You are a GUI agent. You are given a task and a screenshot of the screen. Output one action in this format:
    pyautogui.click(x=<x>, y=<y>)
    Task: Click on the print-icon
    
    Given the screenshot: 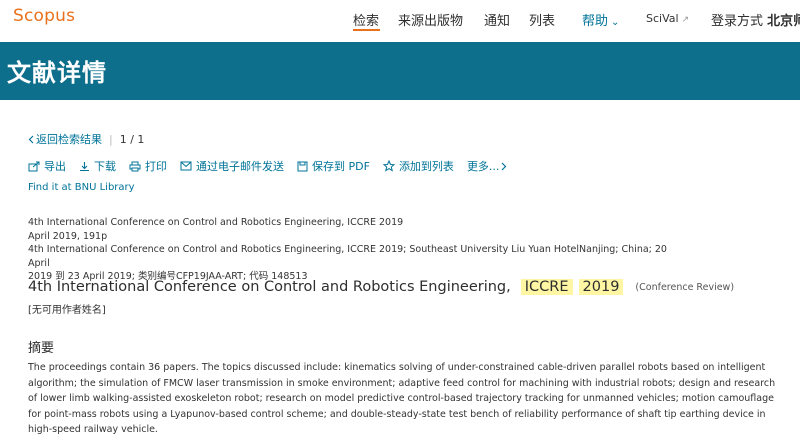 What is the action you would take?
    pyautogui.click(x=135, y=166)
    